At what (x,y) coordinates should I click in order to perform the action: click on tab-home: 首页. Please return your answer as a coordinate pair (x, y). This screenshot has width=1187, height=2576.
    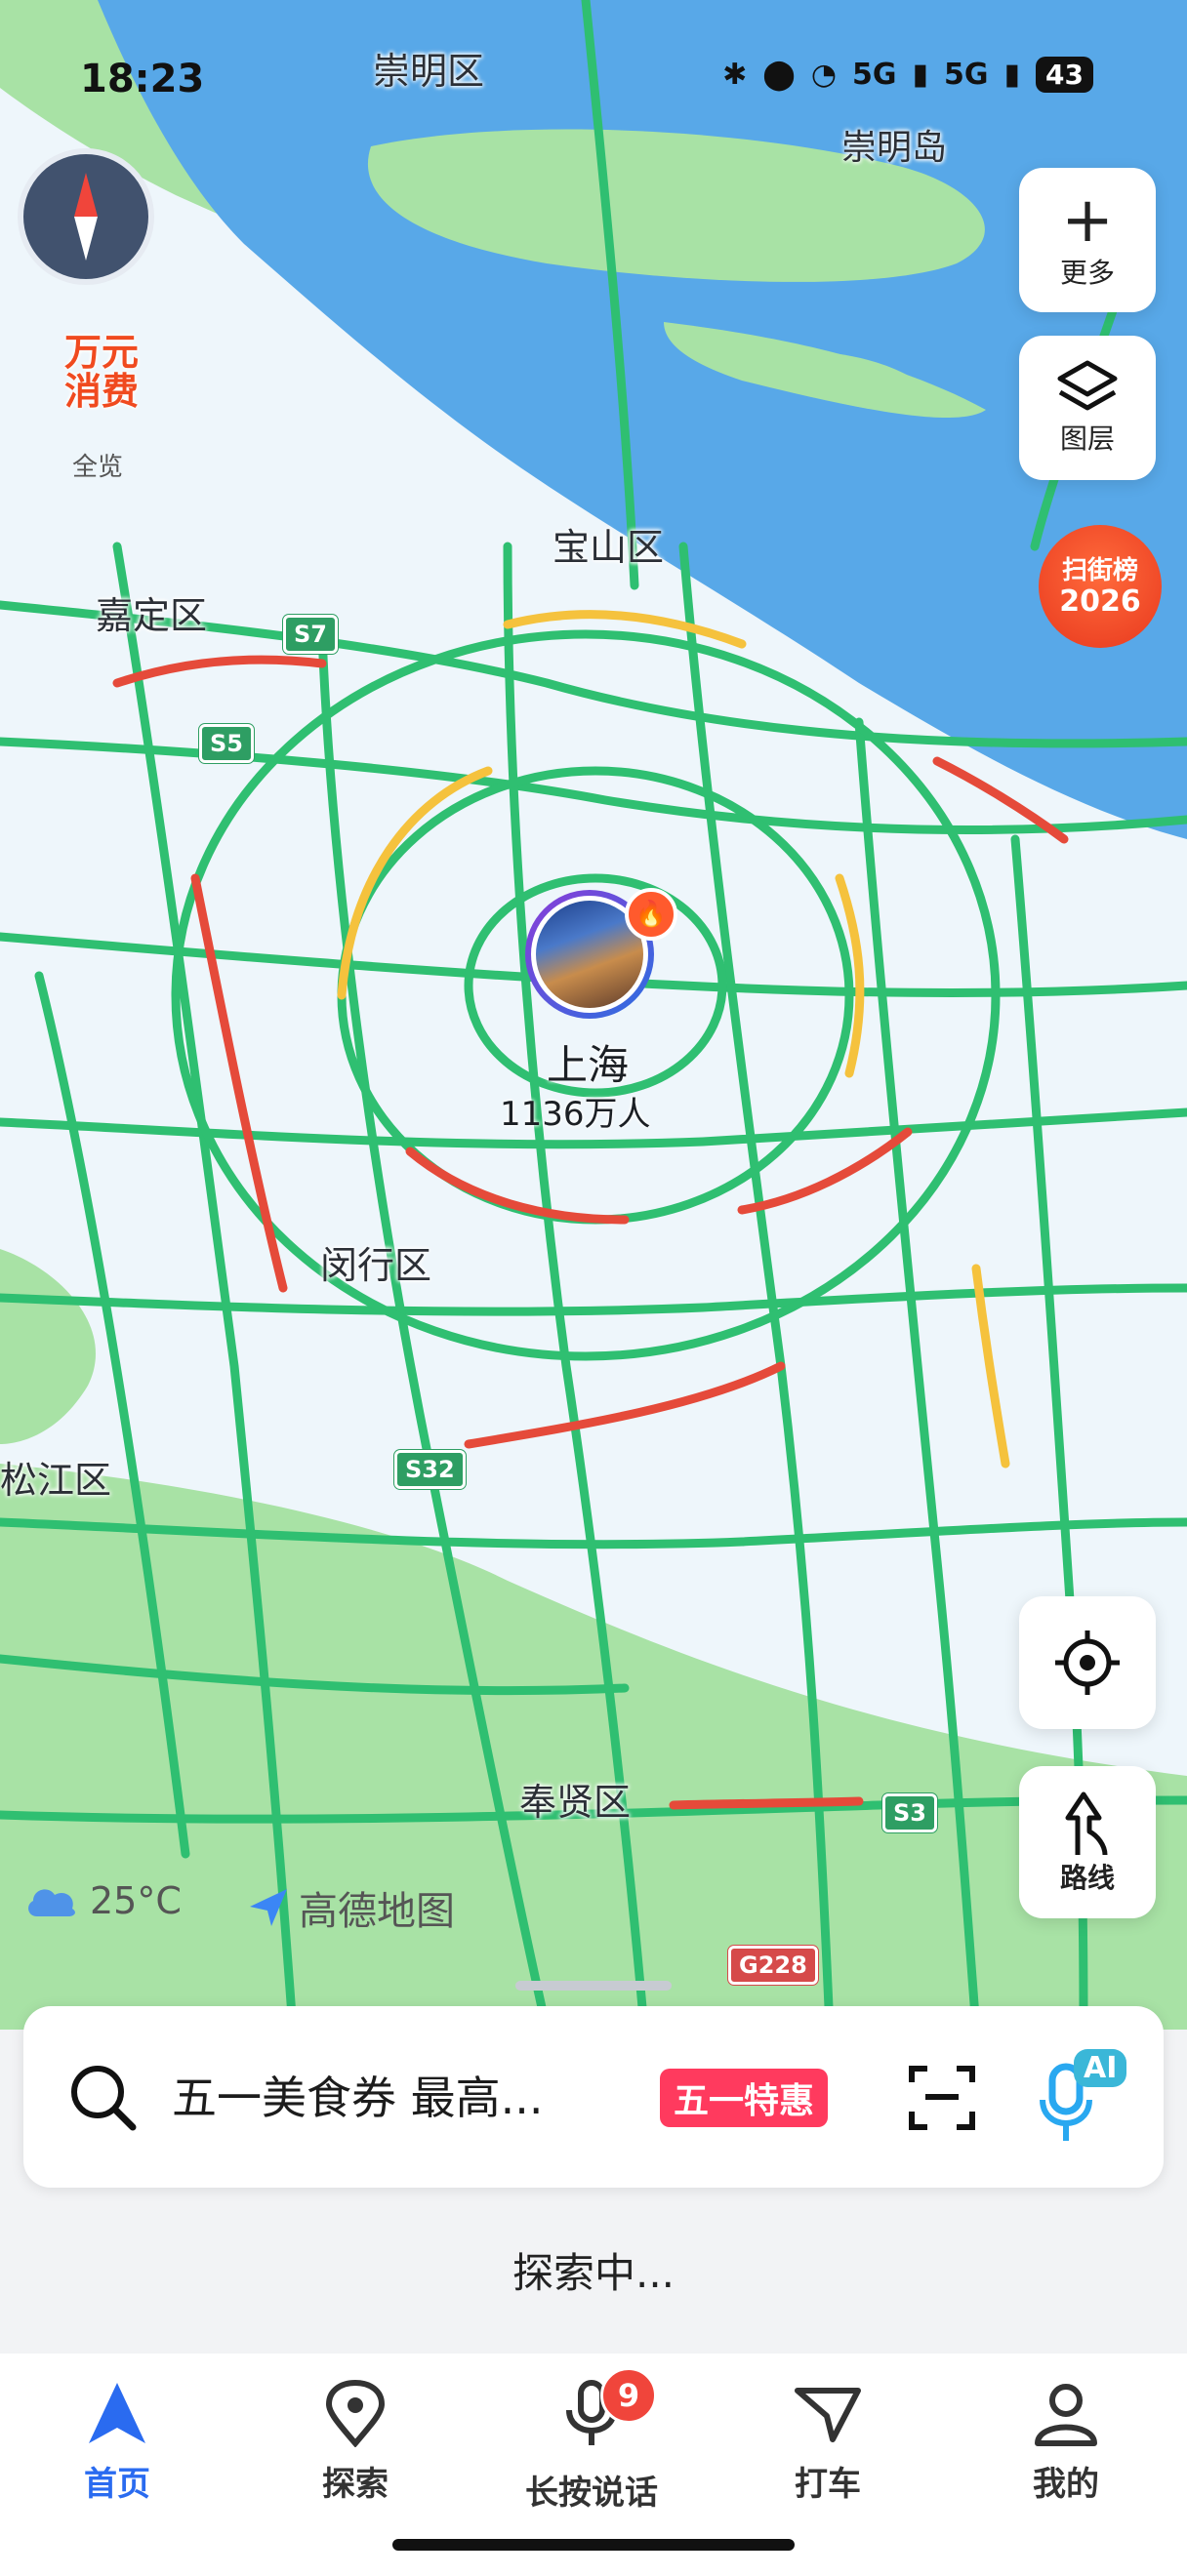
    Looking at the image, I should click on (117, 2442).